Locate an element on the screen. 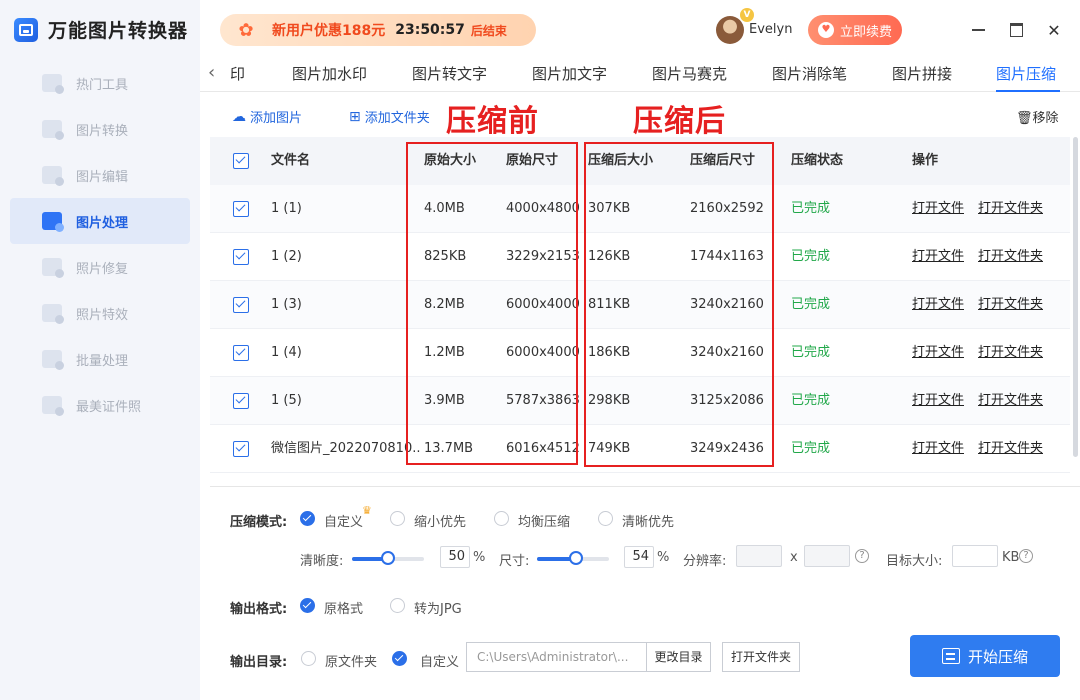 This screenshot has width=1080, height=700. mode-custom-radio is located at coordinates (307, 518).